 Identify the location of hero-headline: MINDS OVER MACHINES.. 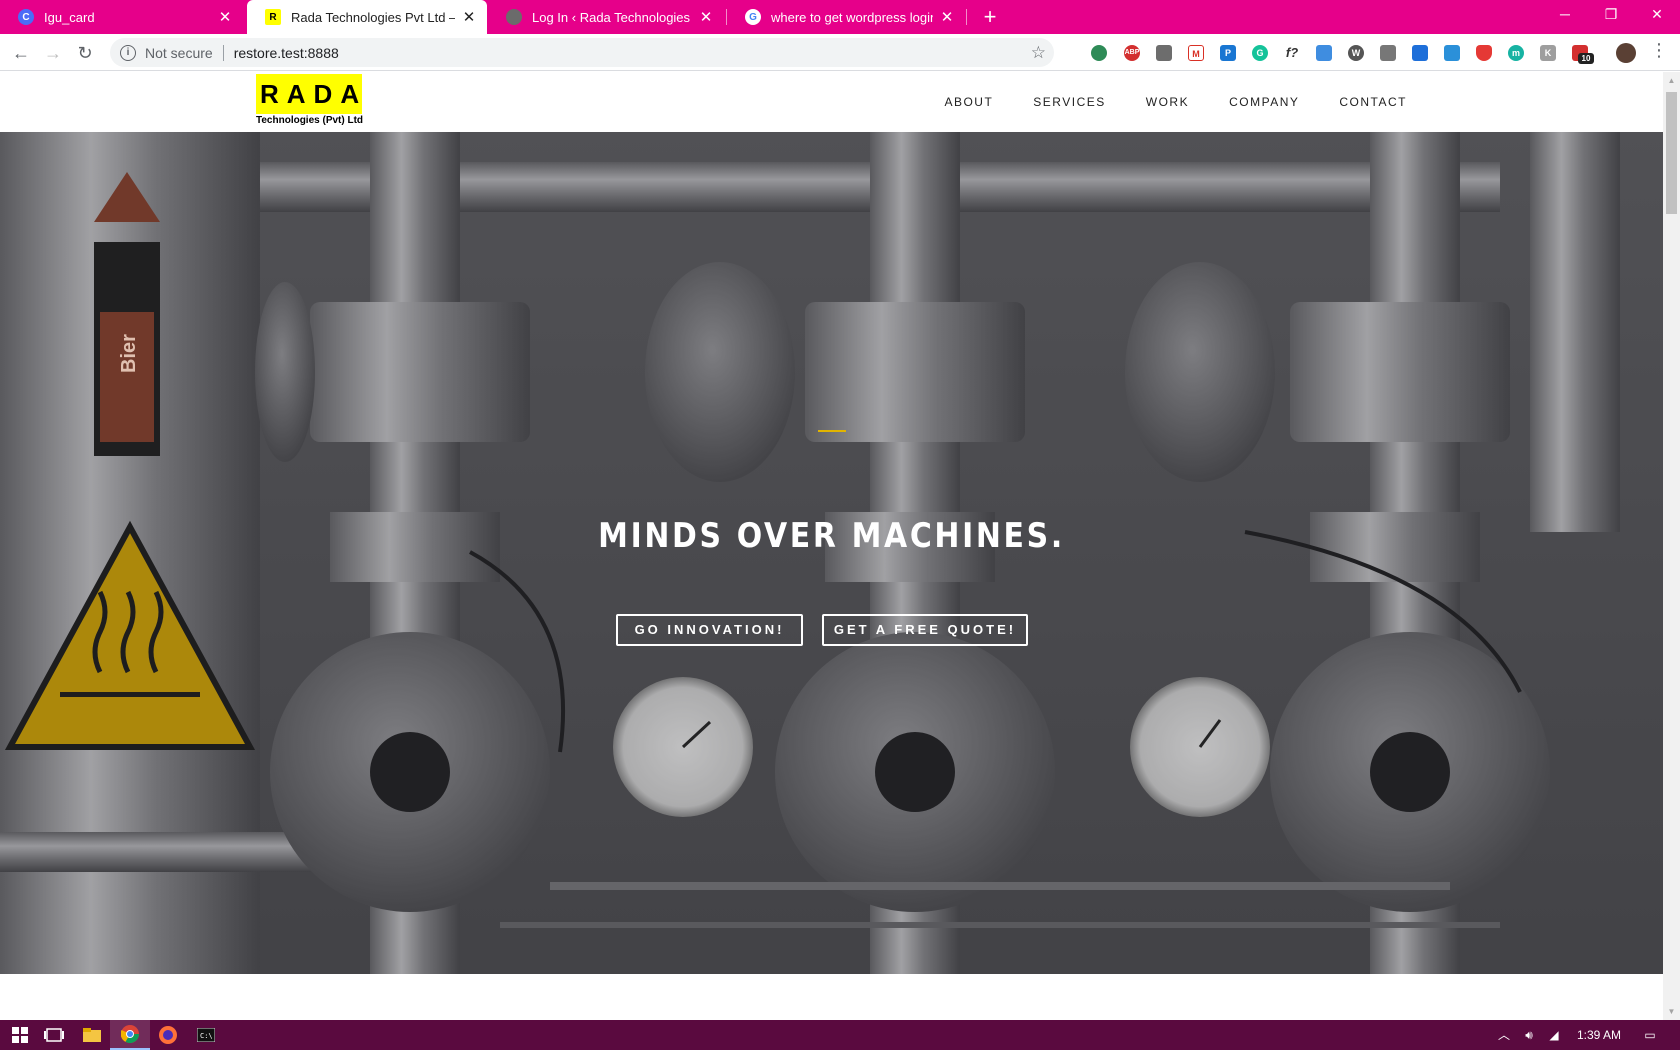
(831, 536).